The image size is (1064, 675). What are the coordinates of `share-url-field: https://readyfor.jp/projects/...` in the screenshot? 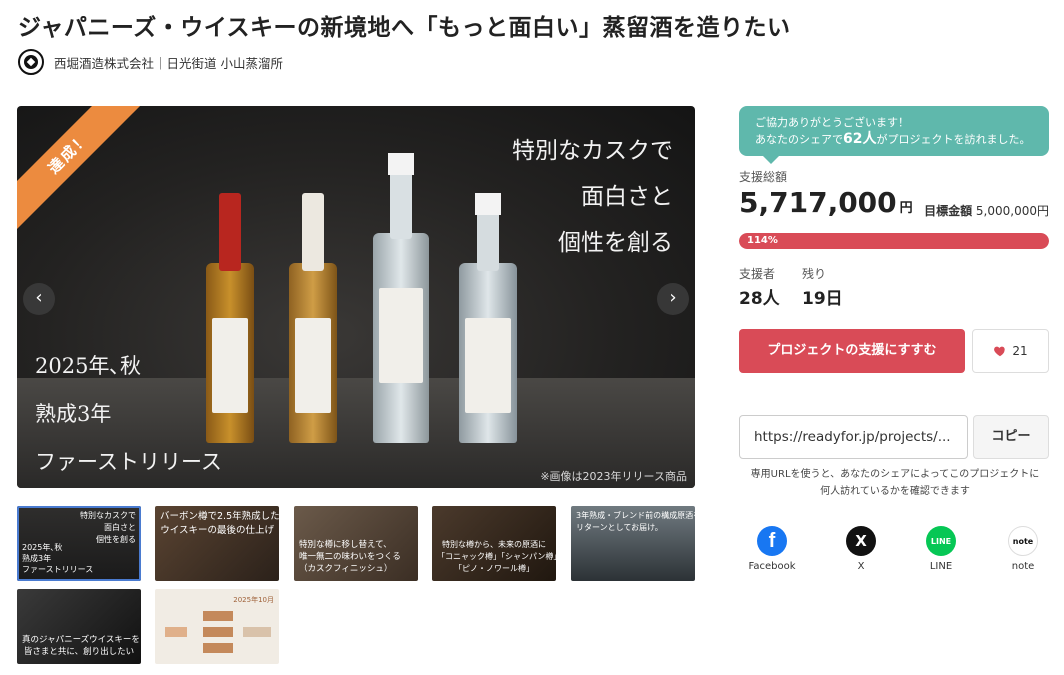 It's located at (853, 437).